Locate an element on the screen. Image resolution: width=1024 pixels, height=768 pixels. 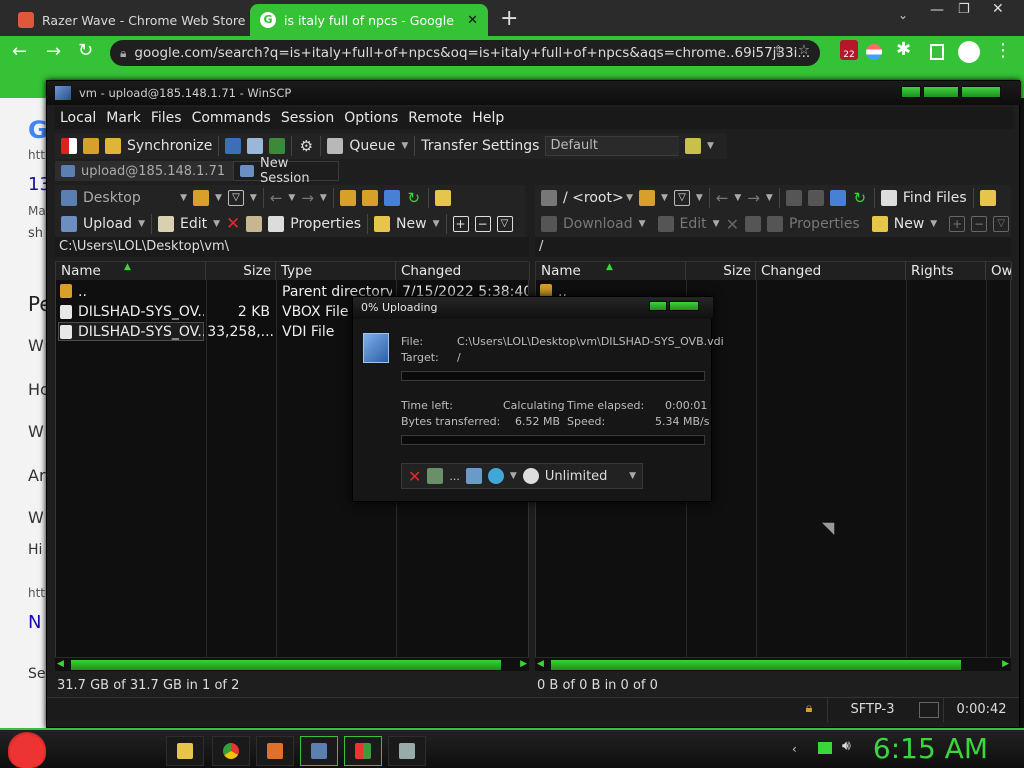
column-header-owner: Ow is located at coordinates (999, 271).